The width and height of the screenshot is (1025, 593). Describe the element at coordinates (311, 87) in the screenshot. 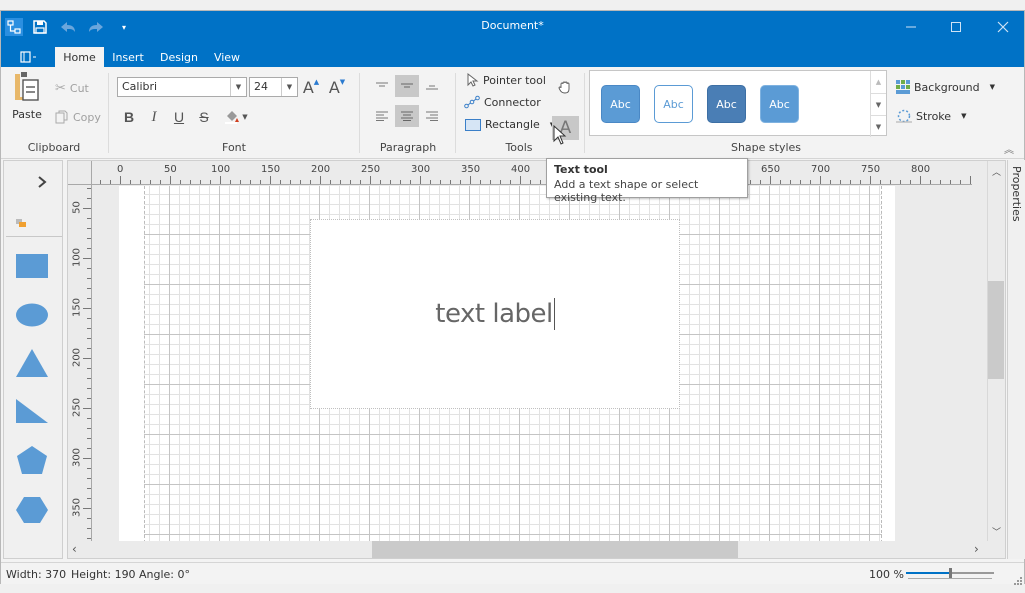

I see `grow-font-button: A ▲` at that location.